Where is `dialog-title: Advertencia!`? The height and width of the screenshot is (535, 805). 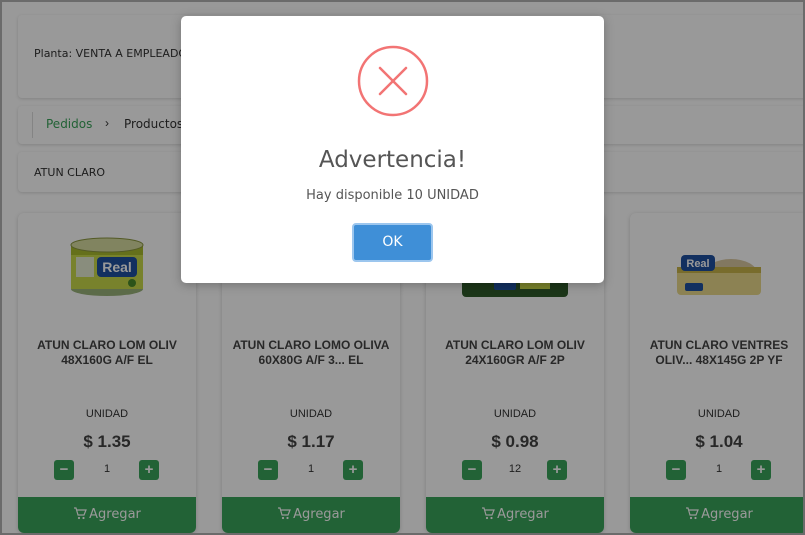
dialog-title: Advertencia! is located at coordinates (392, 160).